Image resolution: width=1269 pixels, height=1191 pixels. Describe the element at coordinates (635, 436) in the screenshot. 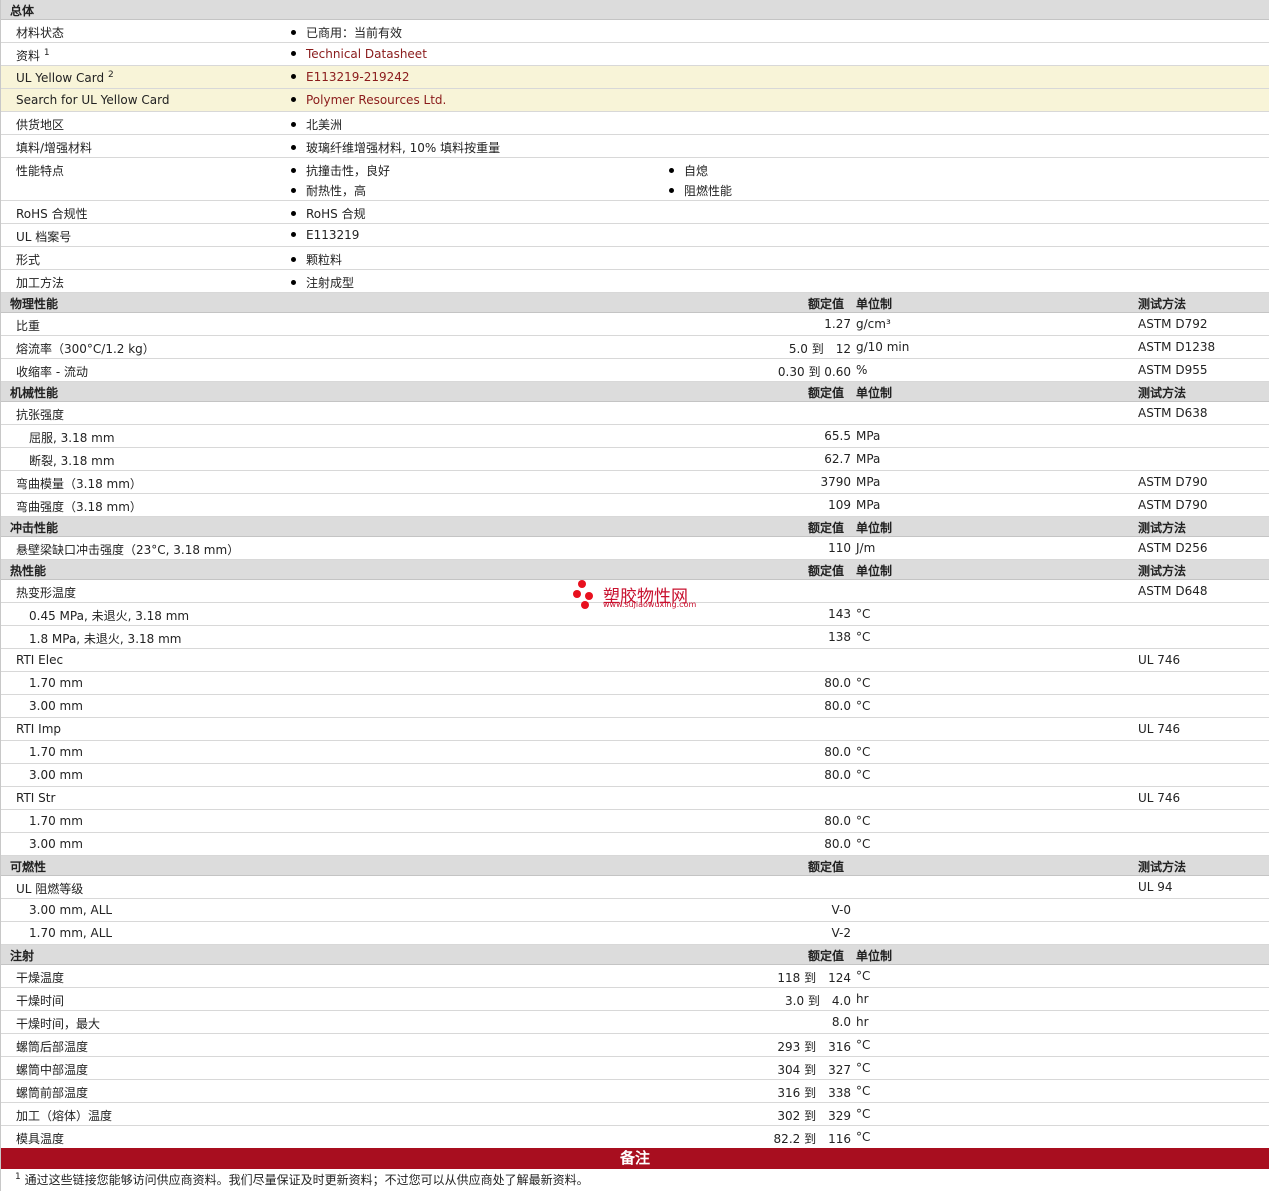

I see `table-row: 屈服, 3.18 mm 65.5 MPa` at that location.